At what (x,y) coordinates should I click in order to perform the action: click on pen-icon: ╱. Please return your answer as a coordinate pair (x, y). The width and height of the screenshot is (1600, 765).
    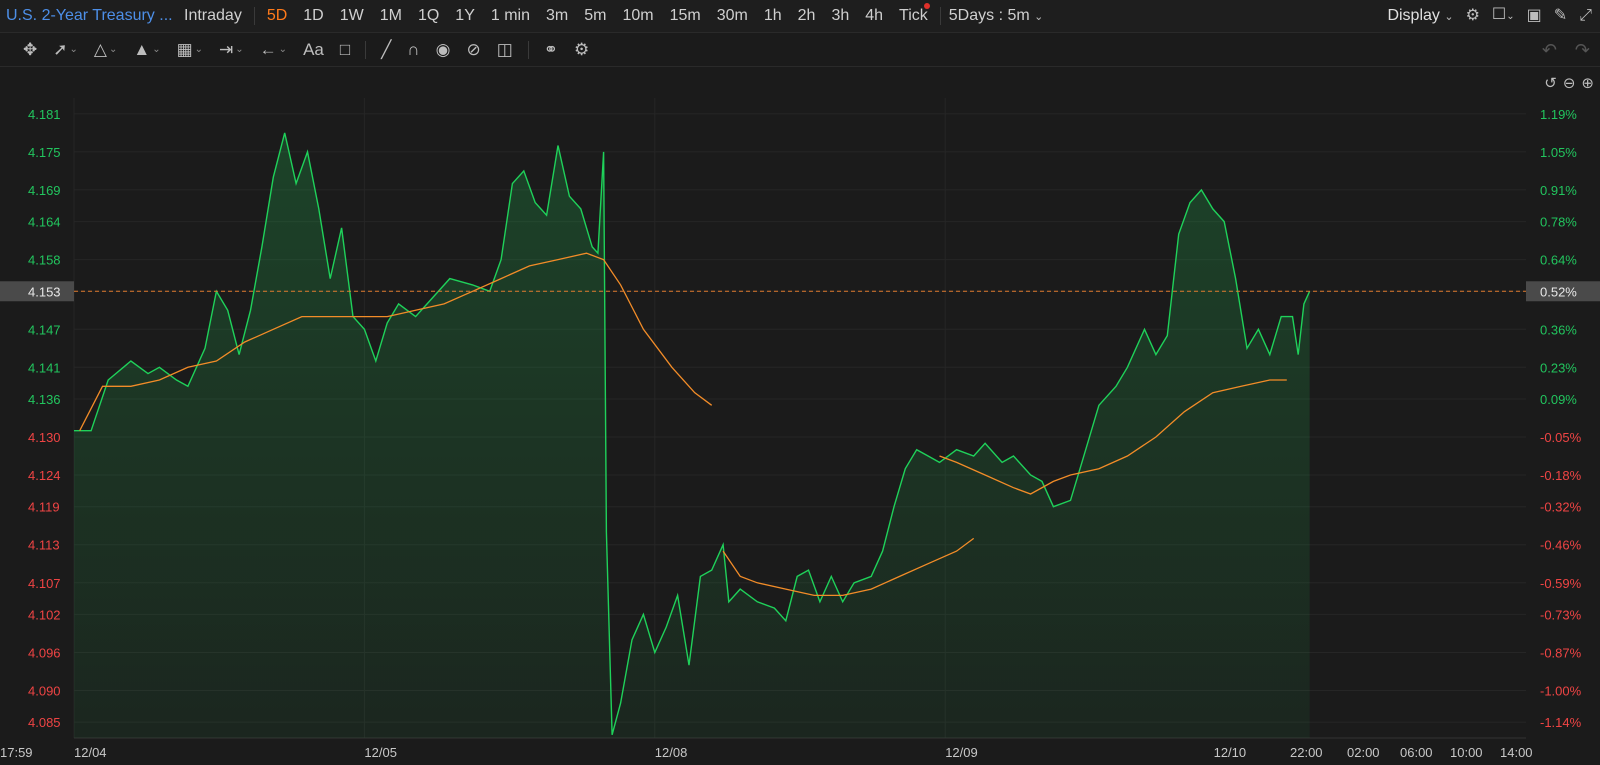
    Looking at the image, I should click on (386, 50).